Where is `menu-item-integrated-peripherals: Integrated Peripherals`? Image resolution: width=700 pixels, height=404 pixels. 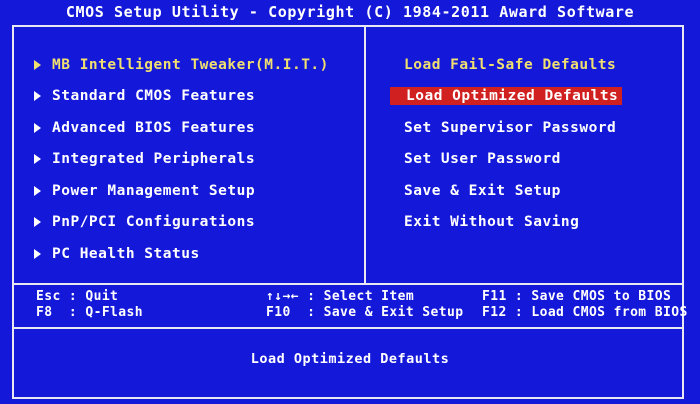 menu-item-integrated-peripherals: Integrated Peripherals is located at coordinates (181, 160).